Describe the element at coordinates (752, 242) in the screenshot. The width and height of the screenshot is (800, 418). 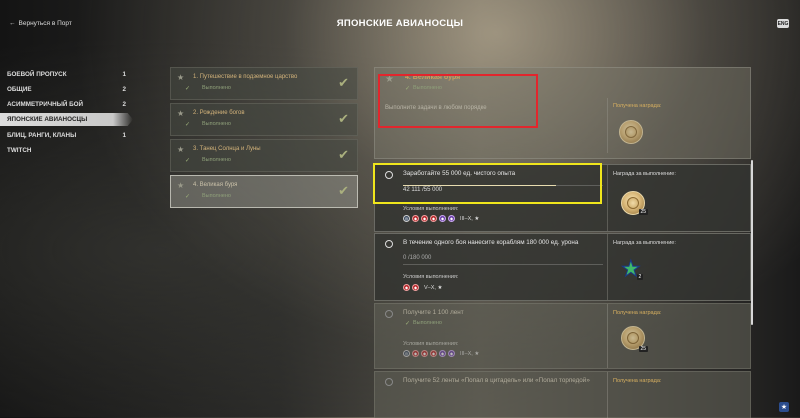
I see `scrollbar` at that location.